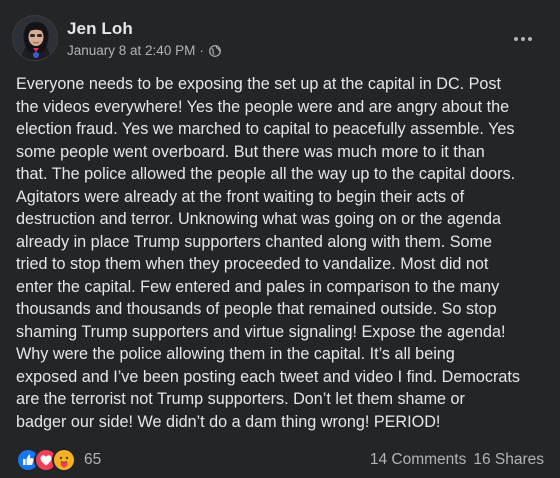 This screenshot has width=560, height=478. I want to click on post-meta: January 8 at 2:40 PM ·, so click(144, 50).